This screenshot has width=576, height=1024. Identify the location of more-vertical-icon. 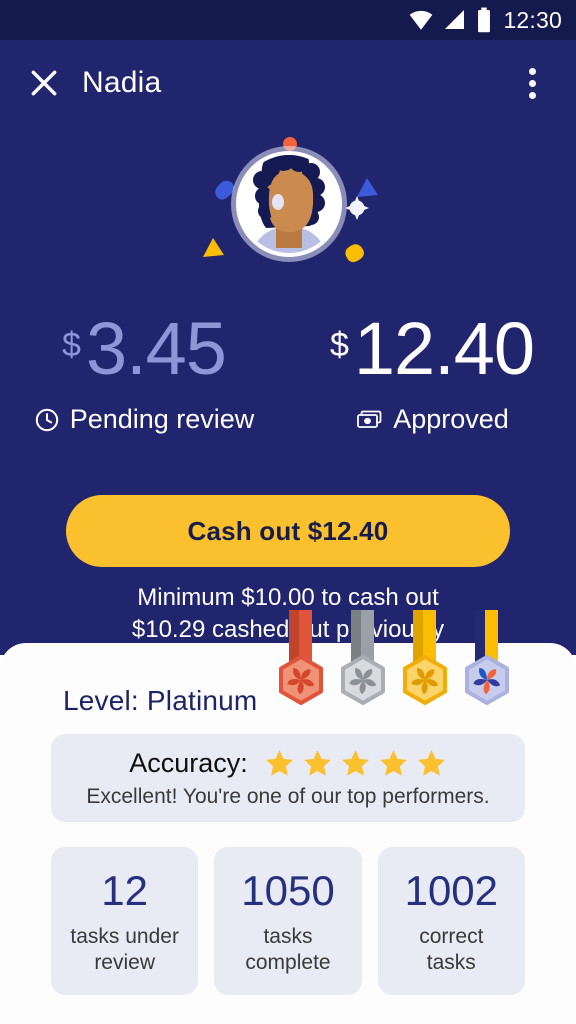
(532, 83).